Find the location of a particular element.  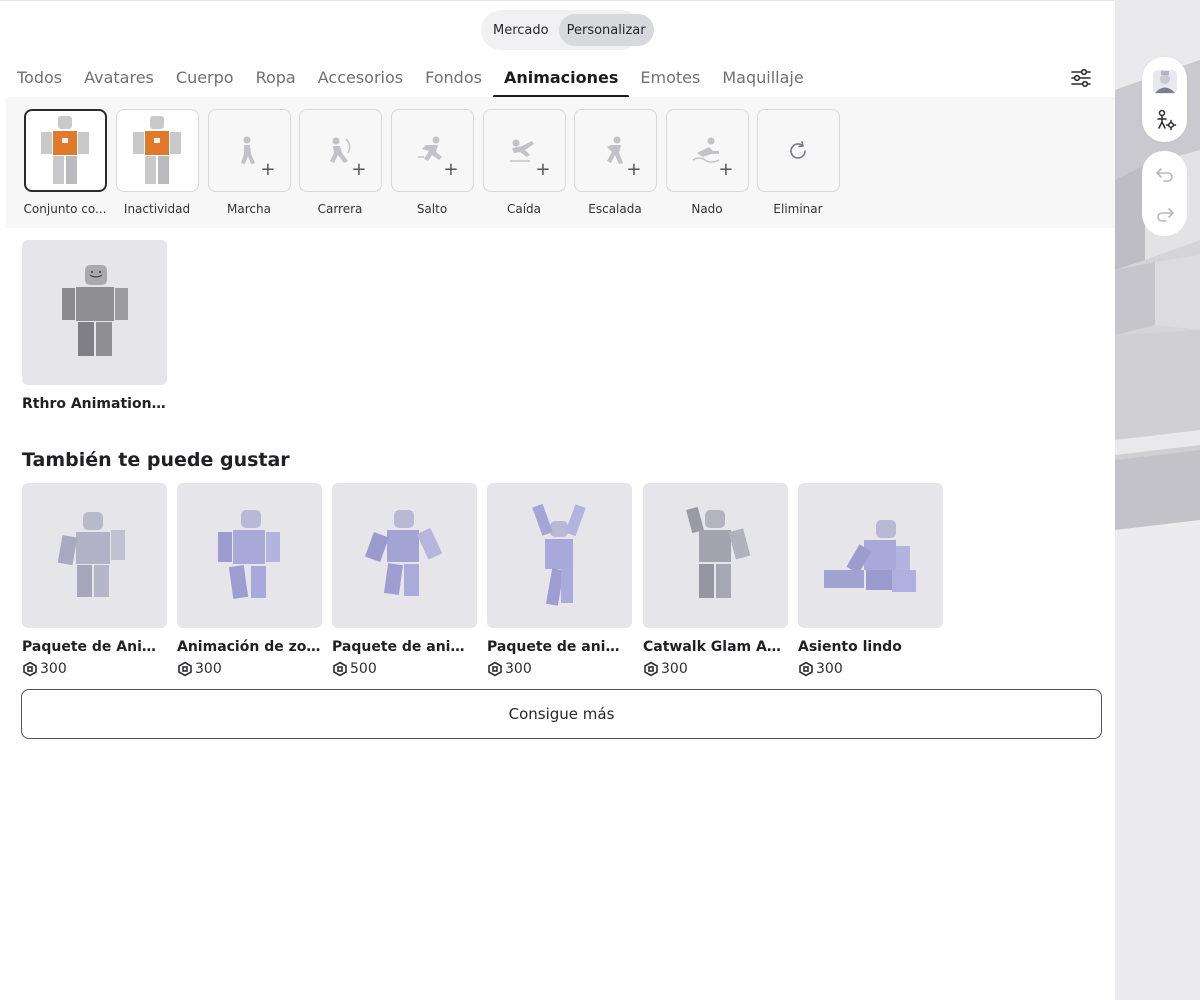

undo-button is located at coordinates (1165, 174).